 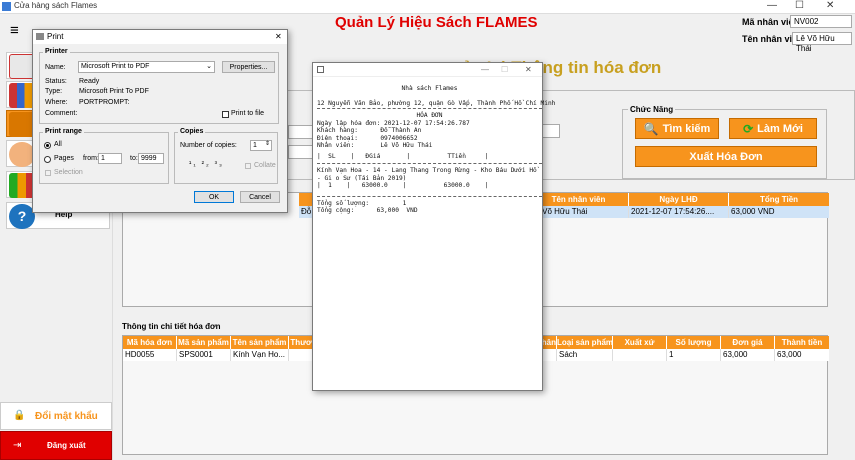 What do you see at coordinates (255, 145) in the screenshot?
I see `copies-value: 1` at bounding box center [255, 145].